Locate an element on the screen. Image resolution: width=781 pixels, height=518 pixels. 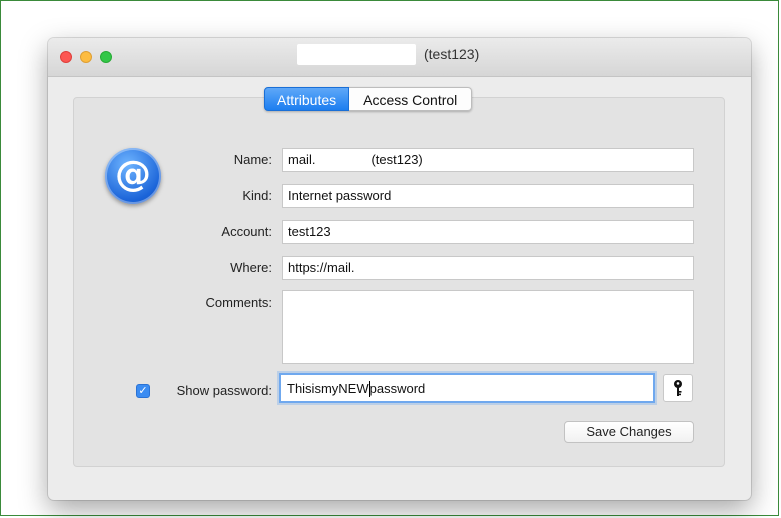
tab-bar: Attributes Access Control is located at coordinates (368, 99).